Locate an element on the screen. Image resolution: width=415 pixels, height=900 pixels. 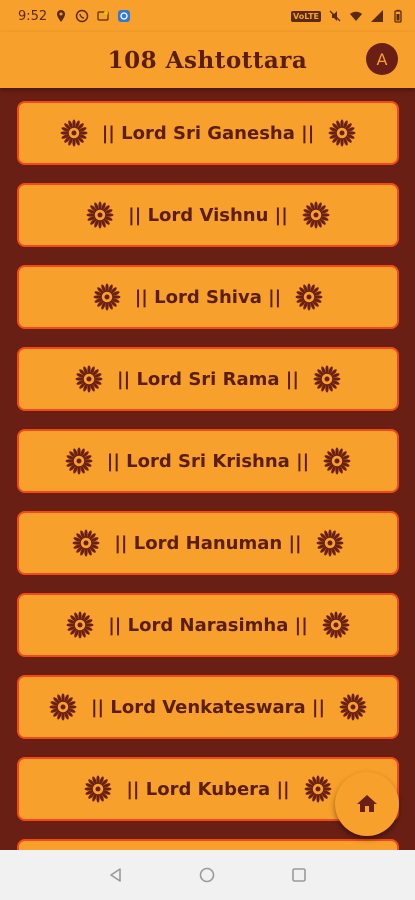
deity-card: || Lord Narasimha || is located at coordinates (208, 625).